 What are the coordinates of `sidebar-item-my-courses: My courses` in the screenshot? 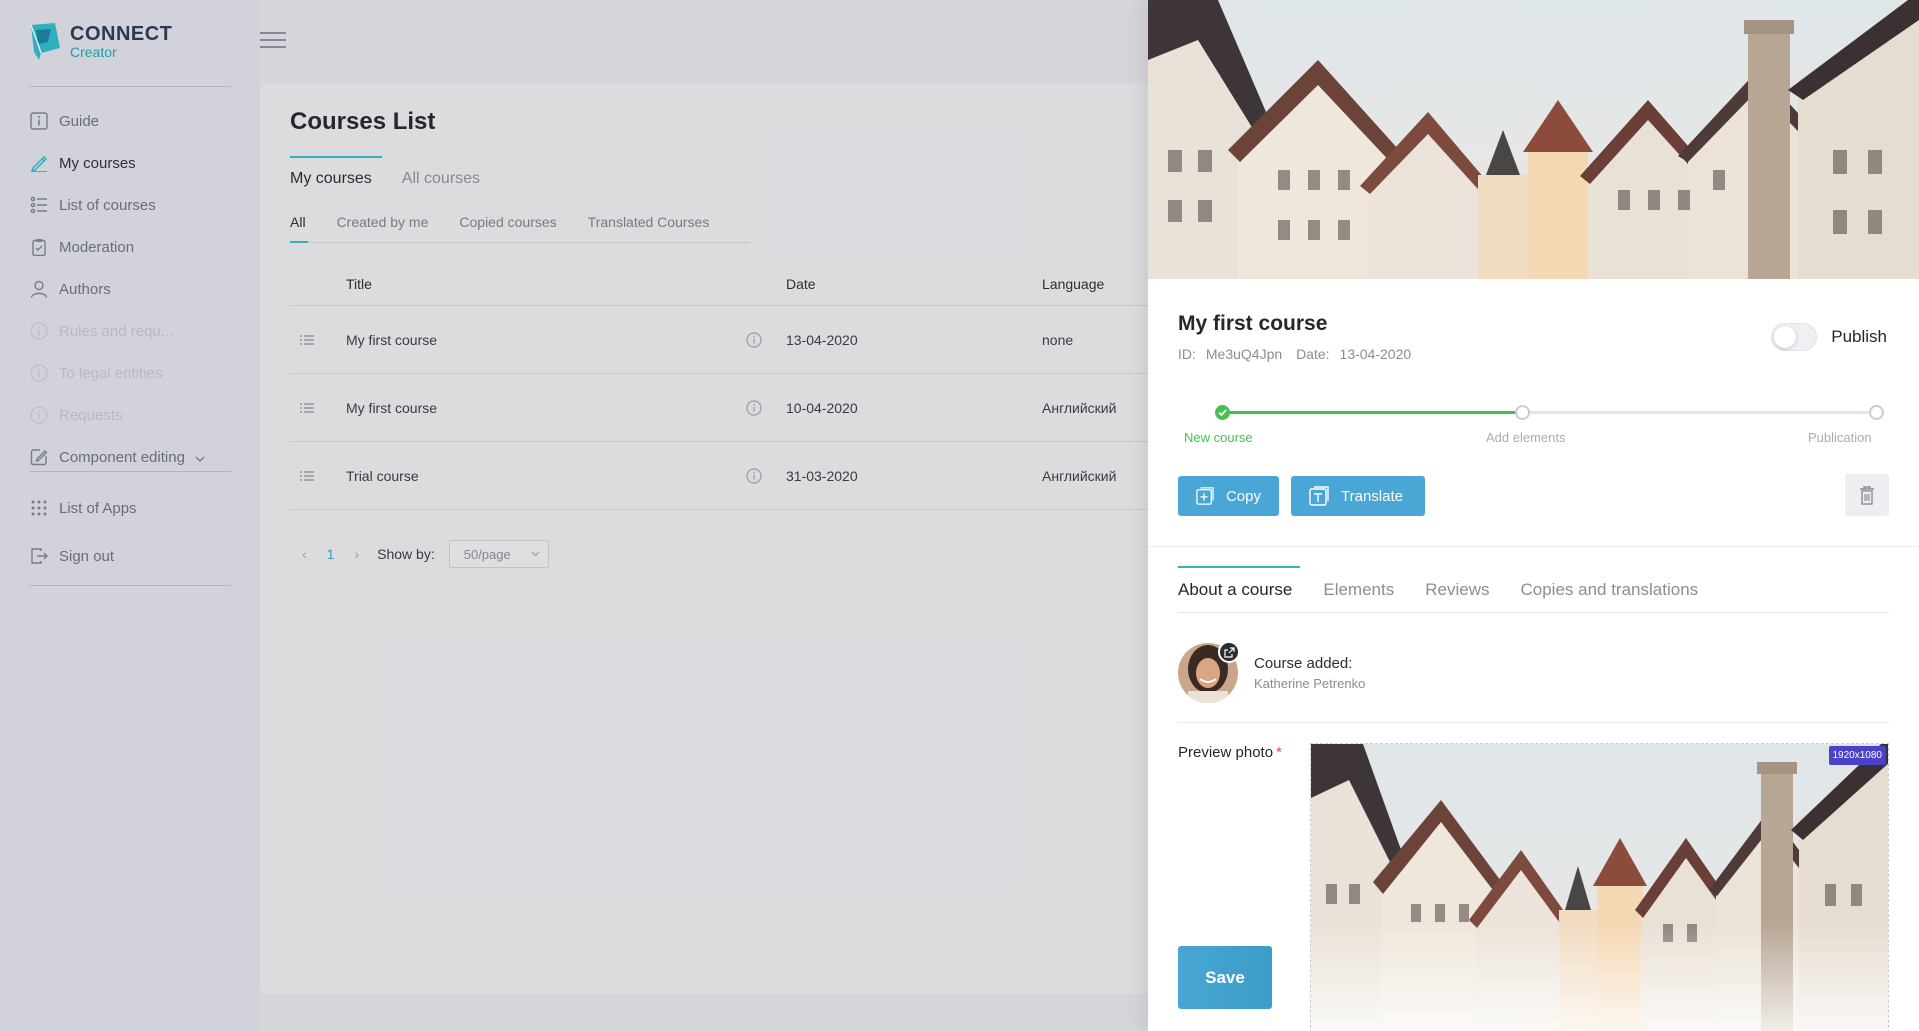 It's located at (134, 163).